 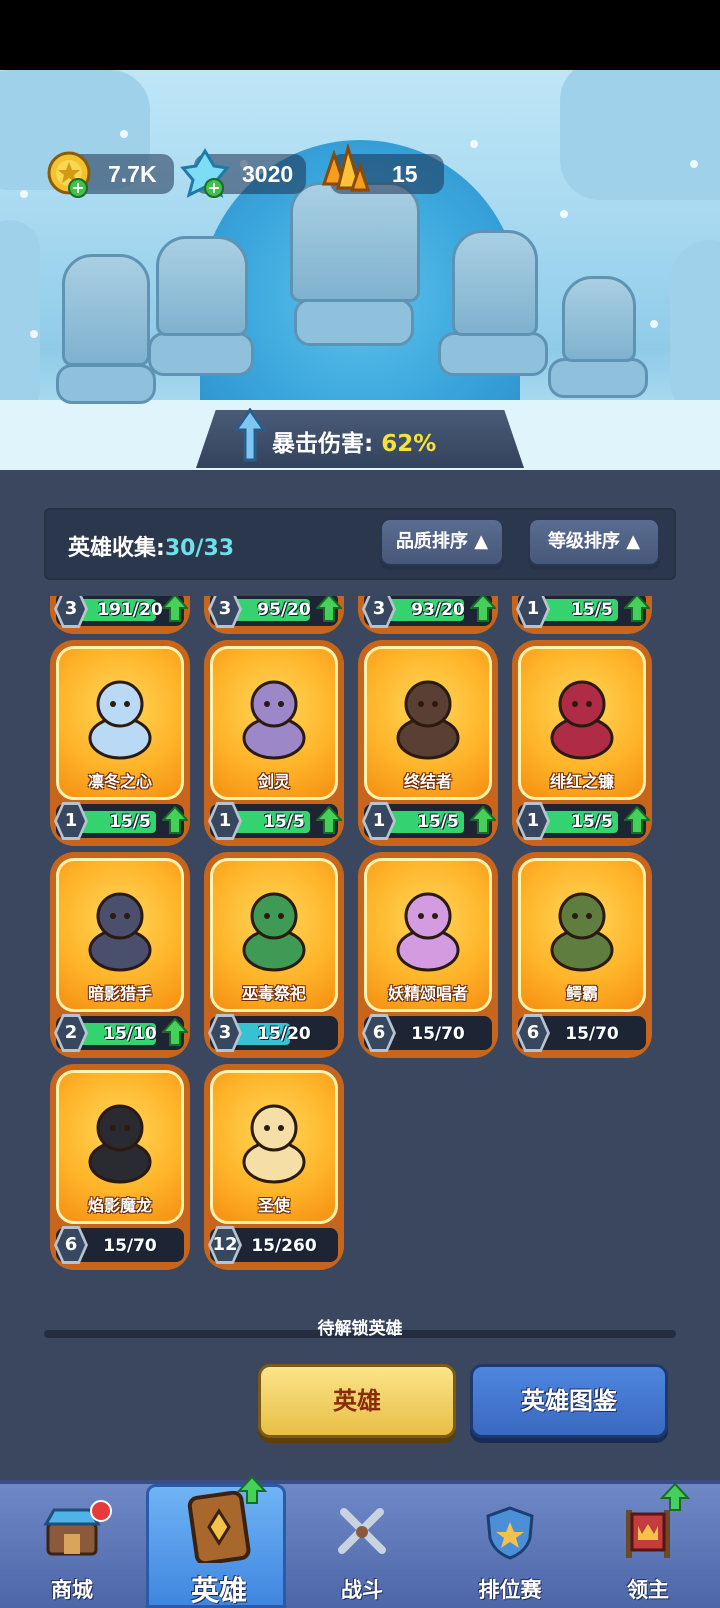 I want to click on sort-quality-button: 品质排序 ▲, so click(x=442, y=542).